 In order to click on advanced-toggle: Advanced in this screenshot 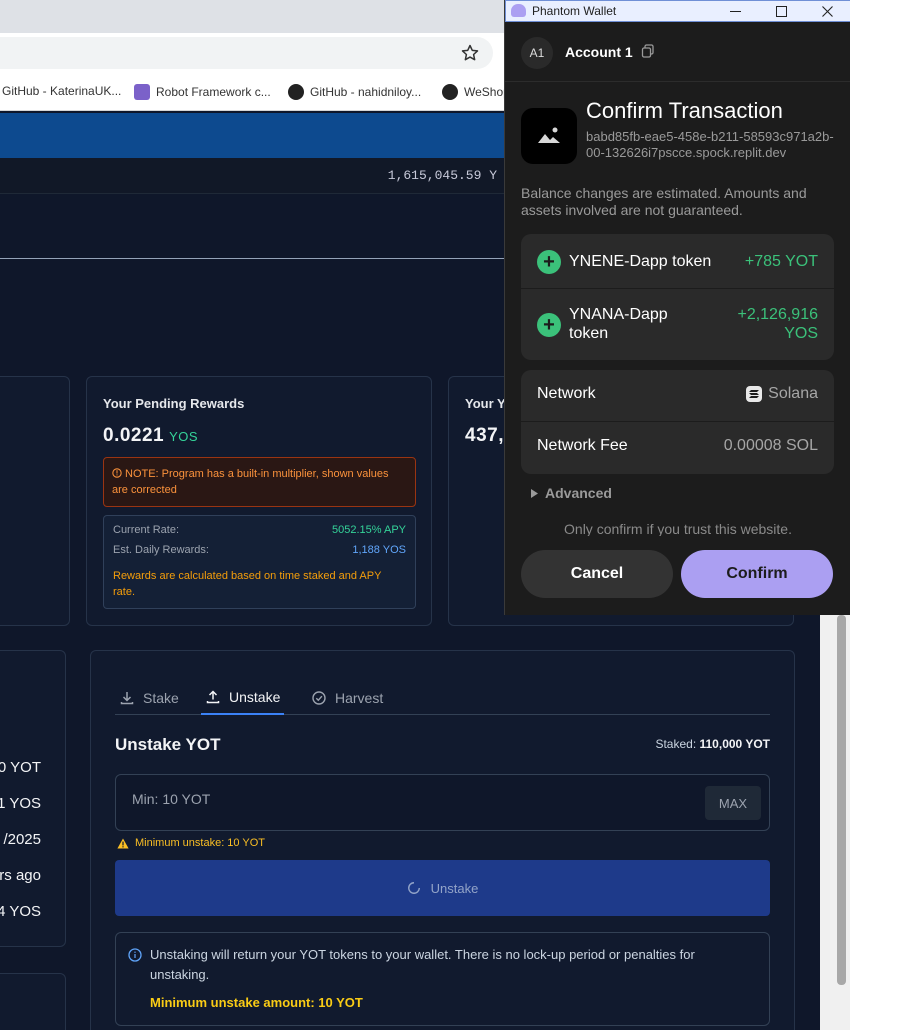, I will do `click(571, 493)`.